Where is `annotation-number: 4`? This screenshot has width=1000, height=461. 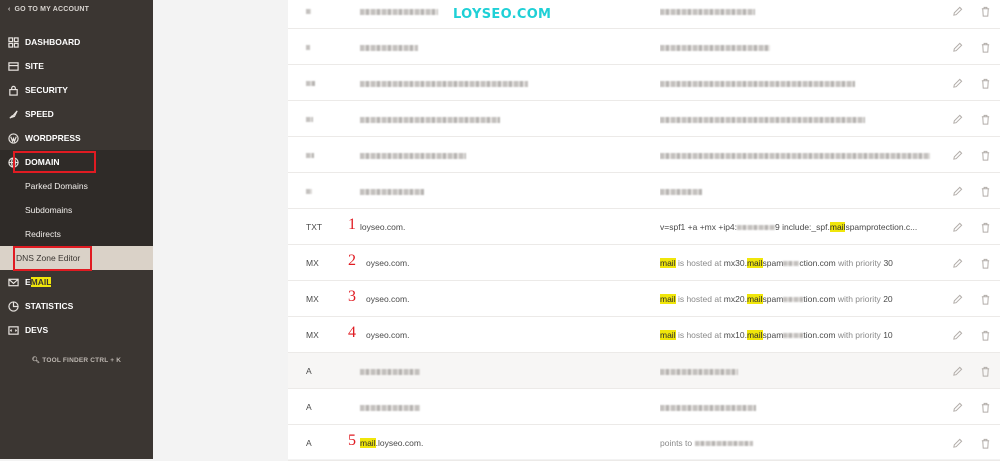 annotation-number: 4 is located at coordinates (352, 332).